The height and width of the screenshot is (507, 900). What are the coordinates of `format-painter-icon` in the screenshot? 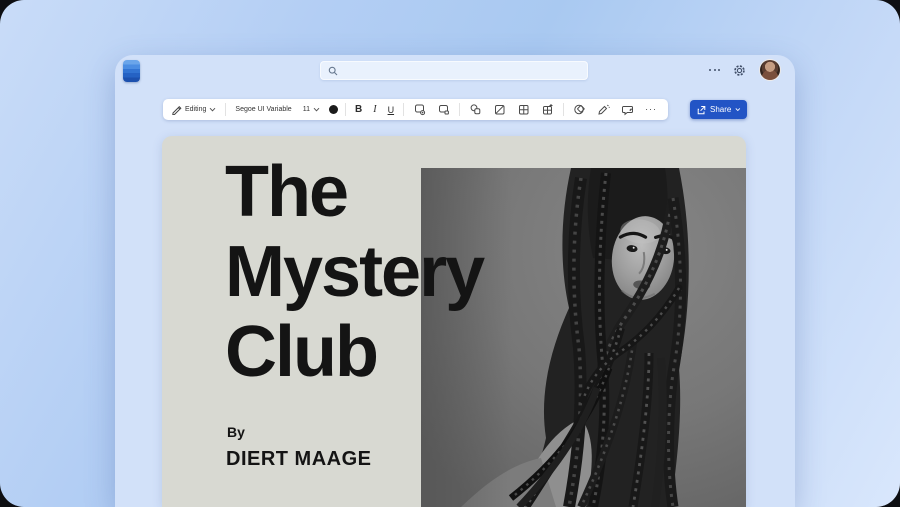 It's located at (443, 109).